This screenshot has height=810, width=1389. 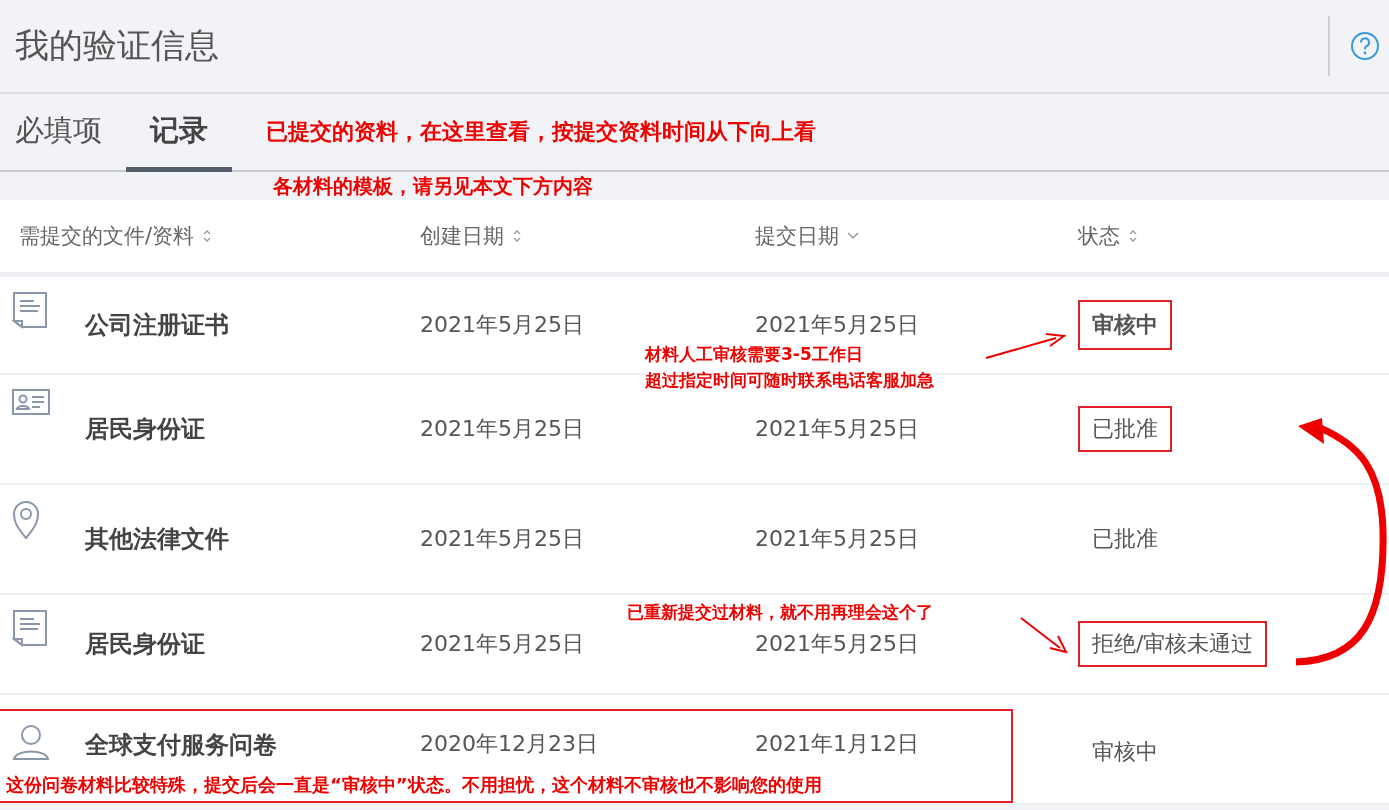 What do you see at coordinates (414, 785) in the screenshot?
I see `annotation-text: 这份问卷材料比较特殊，提交后会一直是“审核中”状态。不用担忧，这个材料不审核也不影响您的使用` at bounding box center [414, 785].